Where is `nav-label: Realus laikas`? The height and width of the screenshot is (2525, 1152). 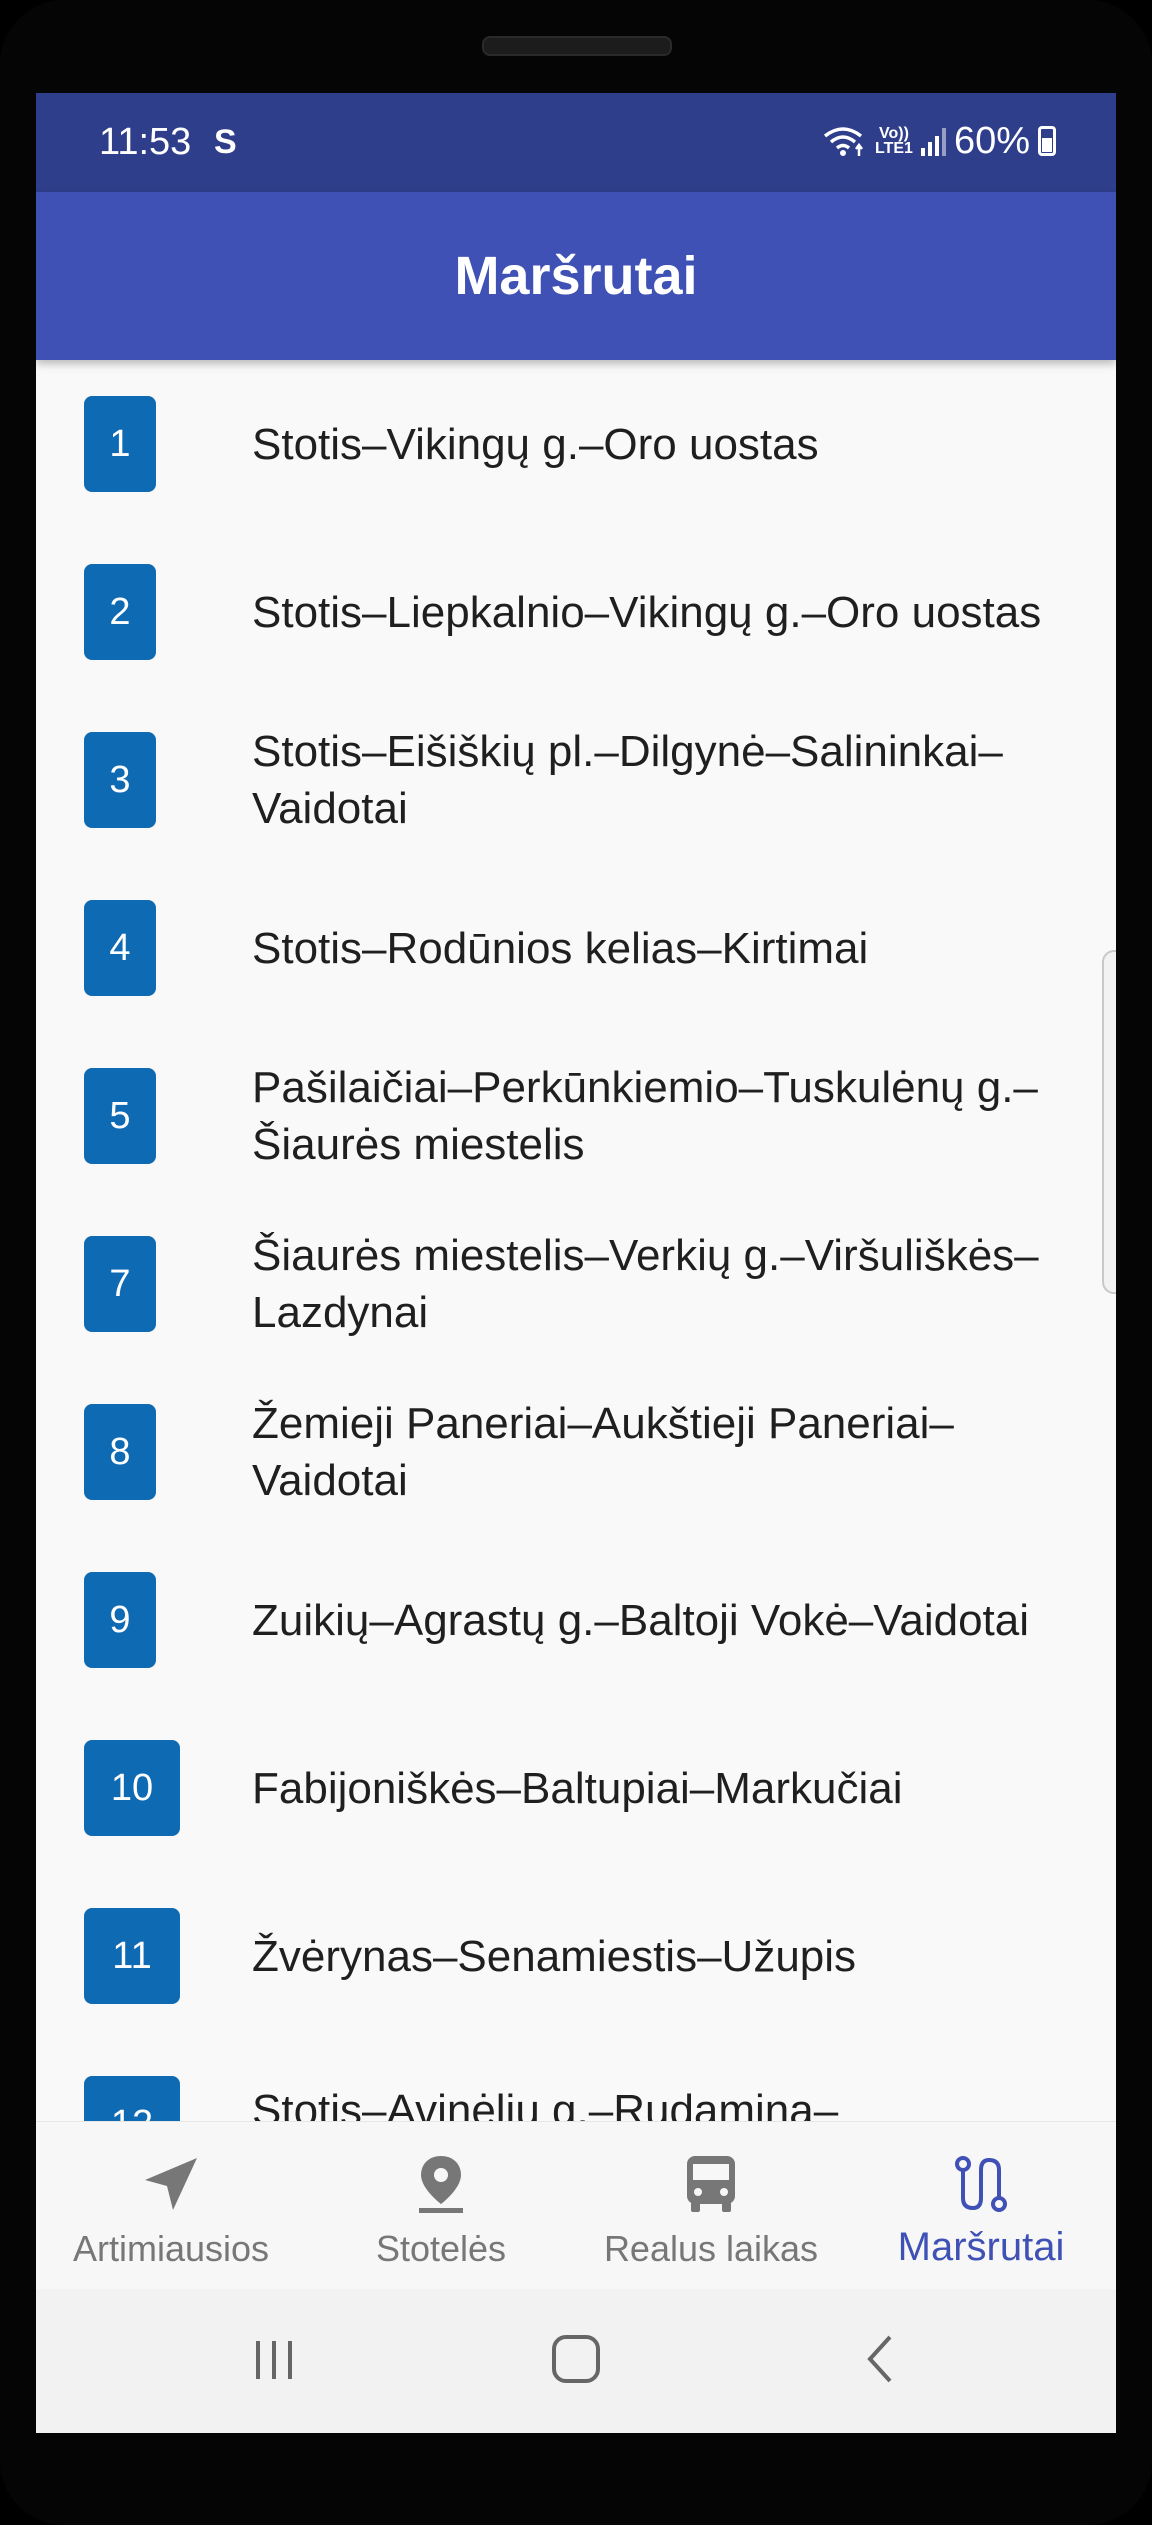
nav-label: Realus laikas is located at coordinates (711, 2248).